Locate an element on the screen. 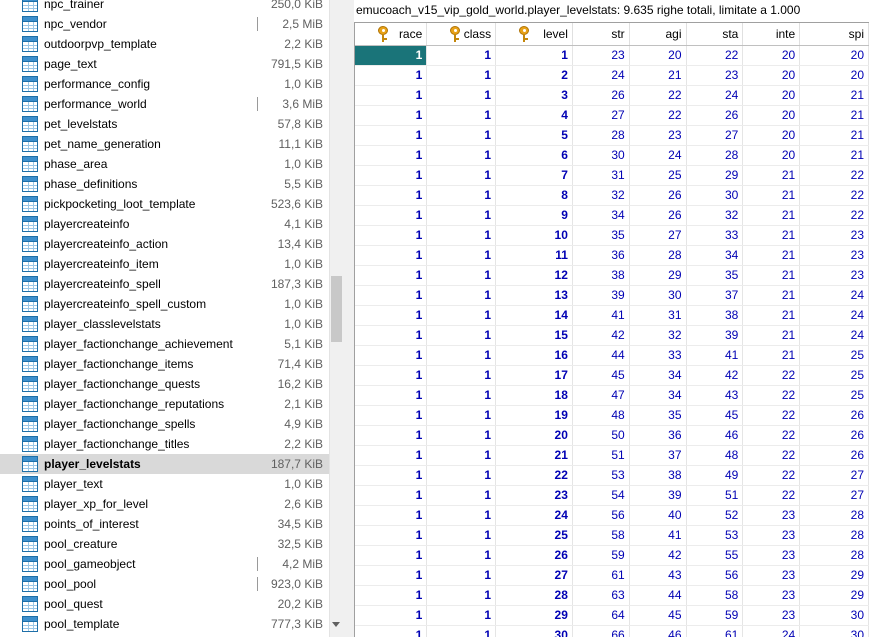 This screenshot has height=637, width=869. table-list-item: pet_levelstats 57,8 KiB is located at coordinates (164, 124).